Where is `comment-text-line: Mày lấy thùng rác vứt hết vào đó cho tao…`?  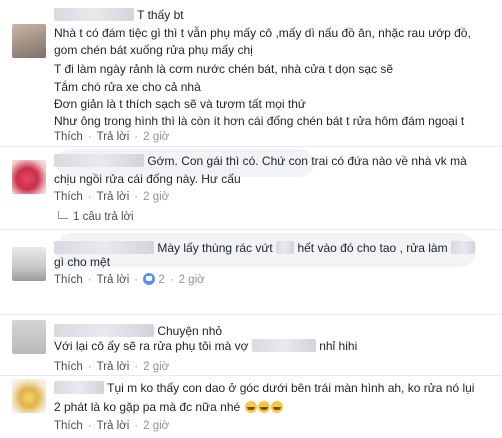
comment-text-line: Mày lấy thùng rác vứt hết vào đó cho tao… is located at coordinates (264, 248).